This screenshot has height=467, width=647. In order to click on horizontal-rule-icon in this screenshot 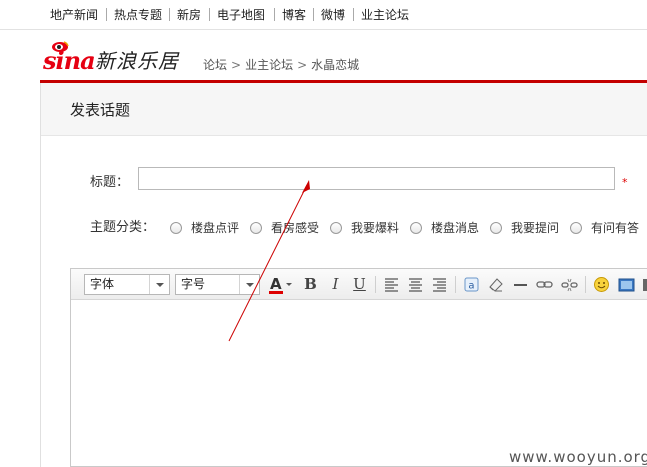, I will do `click(520, 285)`.